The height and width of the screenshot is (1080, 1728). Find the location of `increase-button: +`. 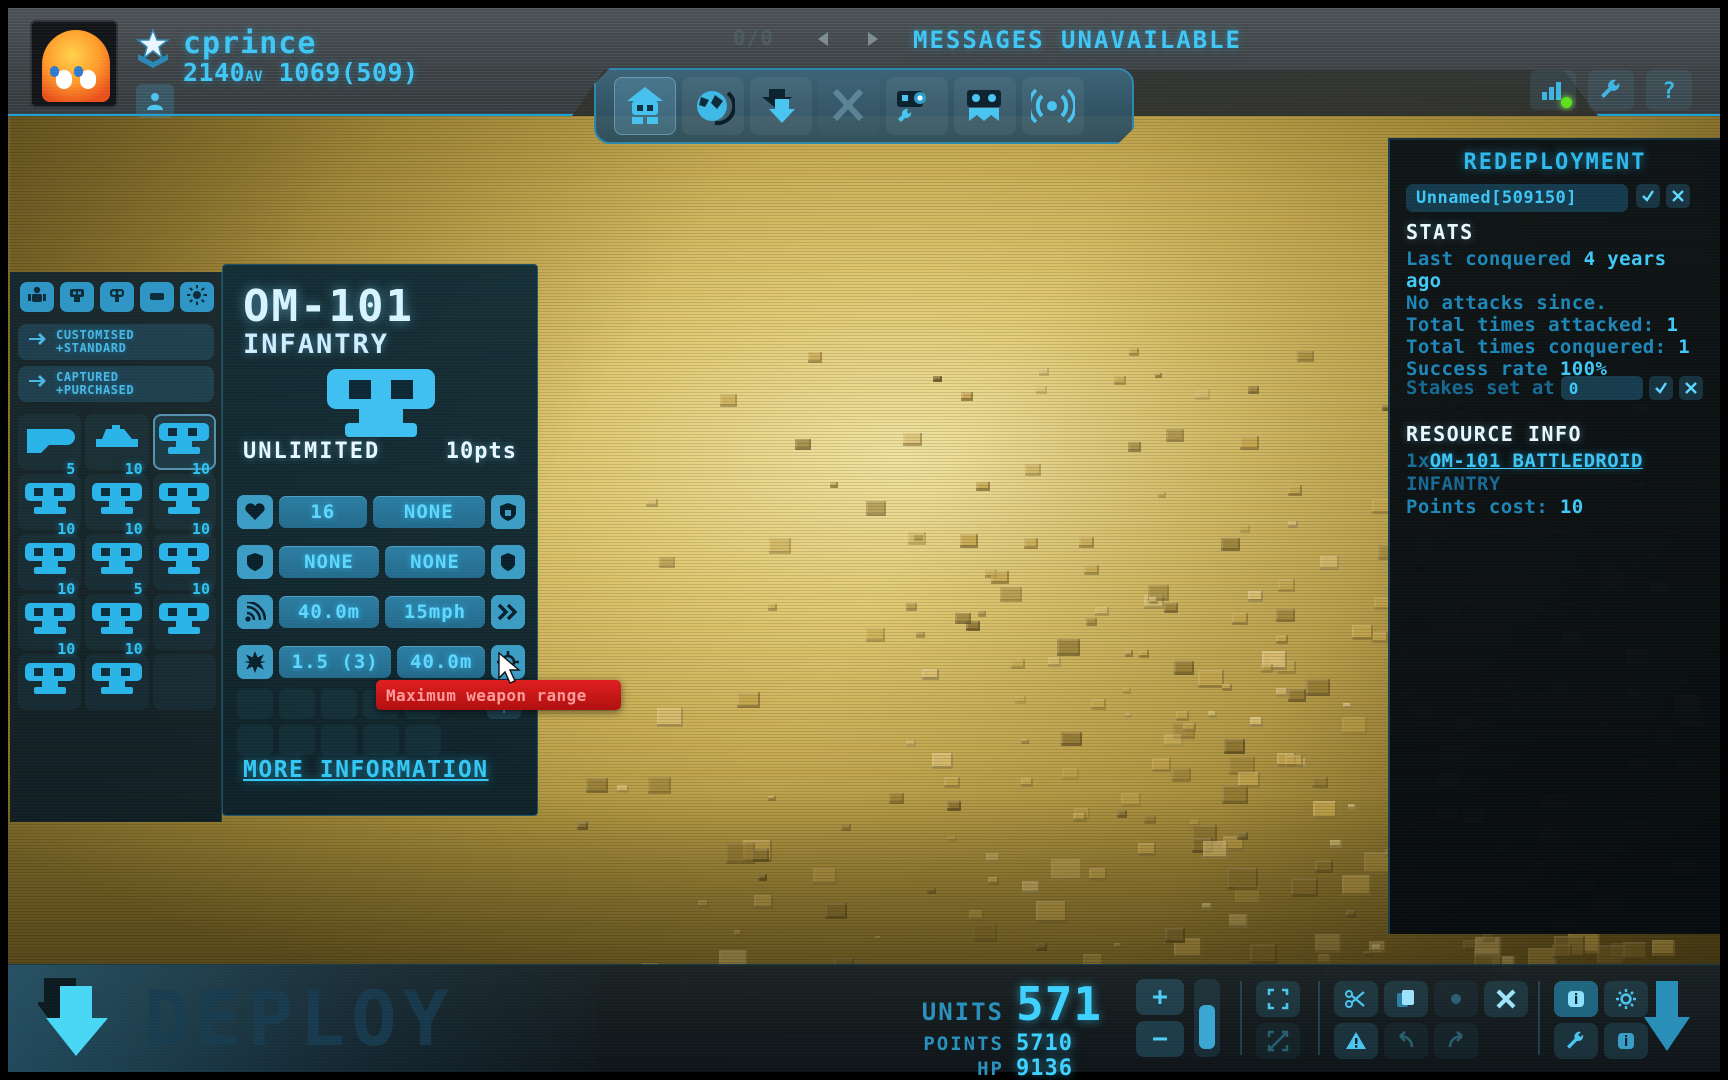

increase-button: + is located at coordinates (1160, 997).